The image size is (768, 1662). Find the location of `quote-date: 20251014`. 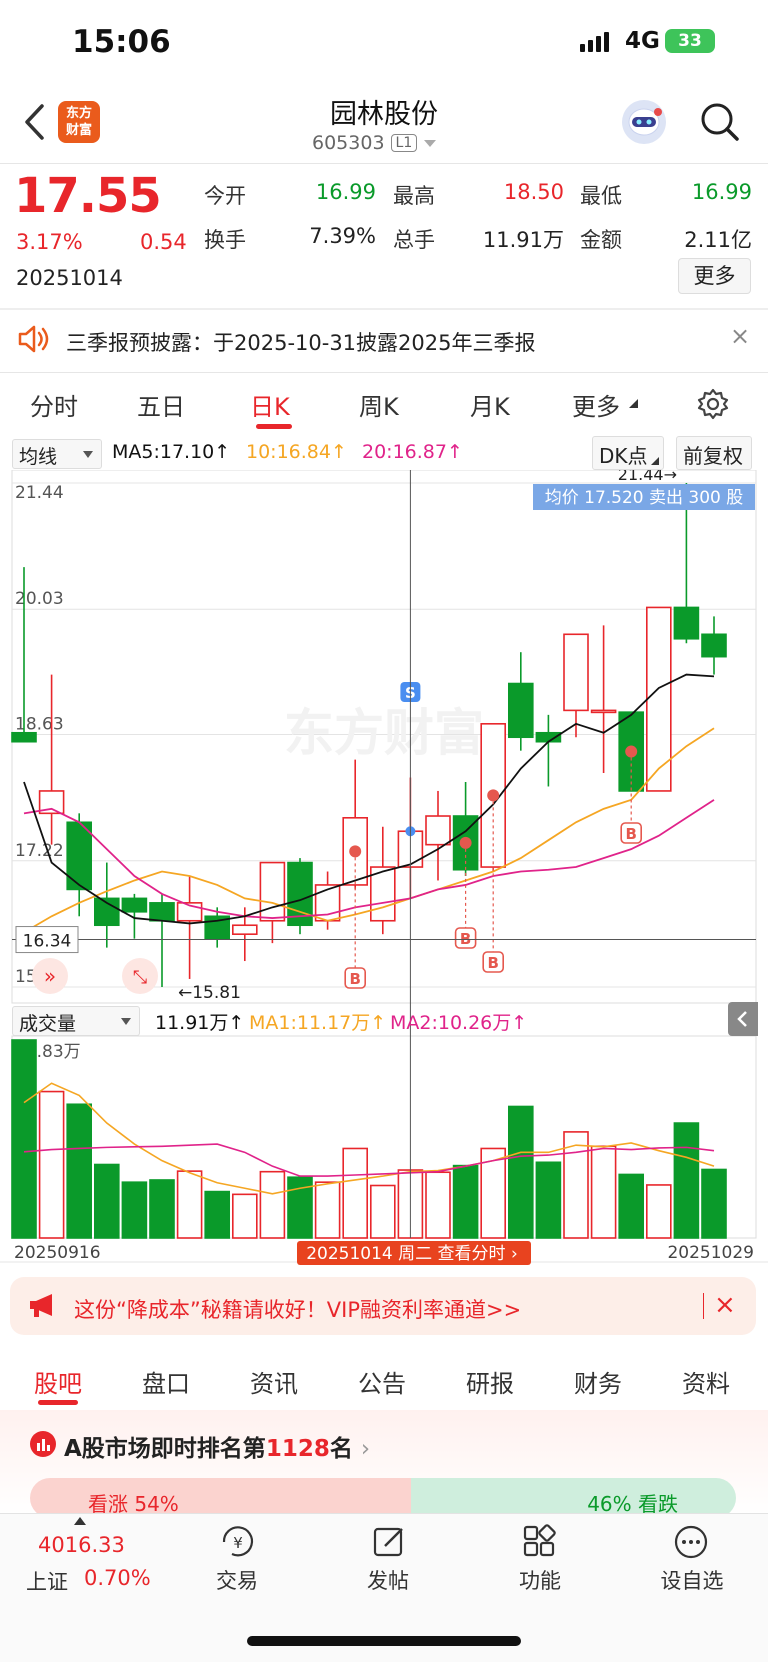

quote-date: 20251014 is located at coordinates (69, 278).